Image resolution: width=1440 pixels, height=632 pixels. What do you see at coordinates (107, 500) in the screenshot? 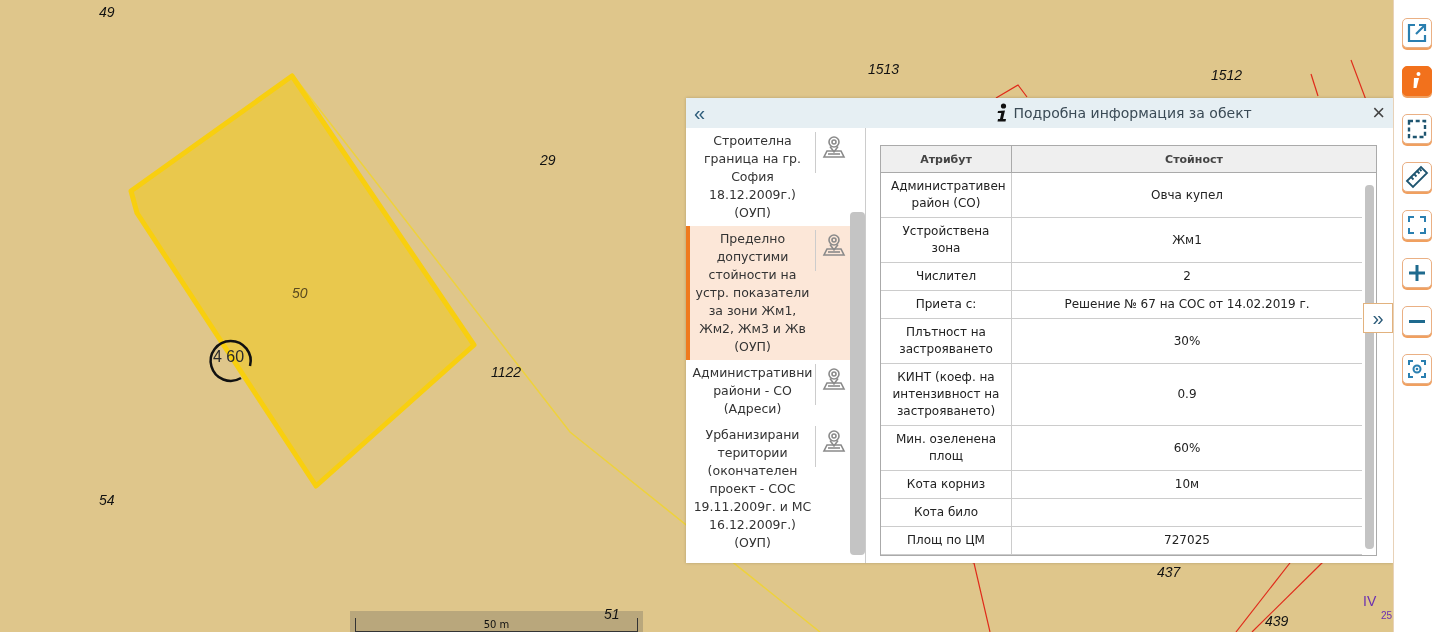
I see `parcel-number: 54` at bounding box center [107, 500].